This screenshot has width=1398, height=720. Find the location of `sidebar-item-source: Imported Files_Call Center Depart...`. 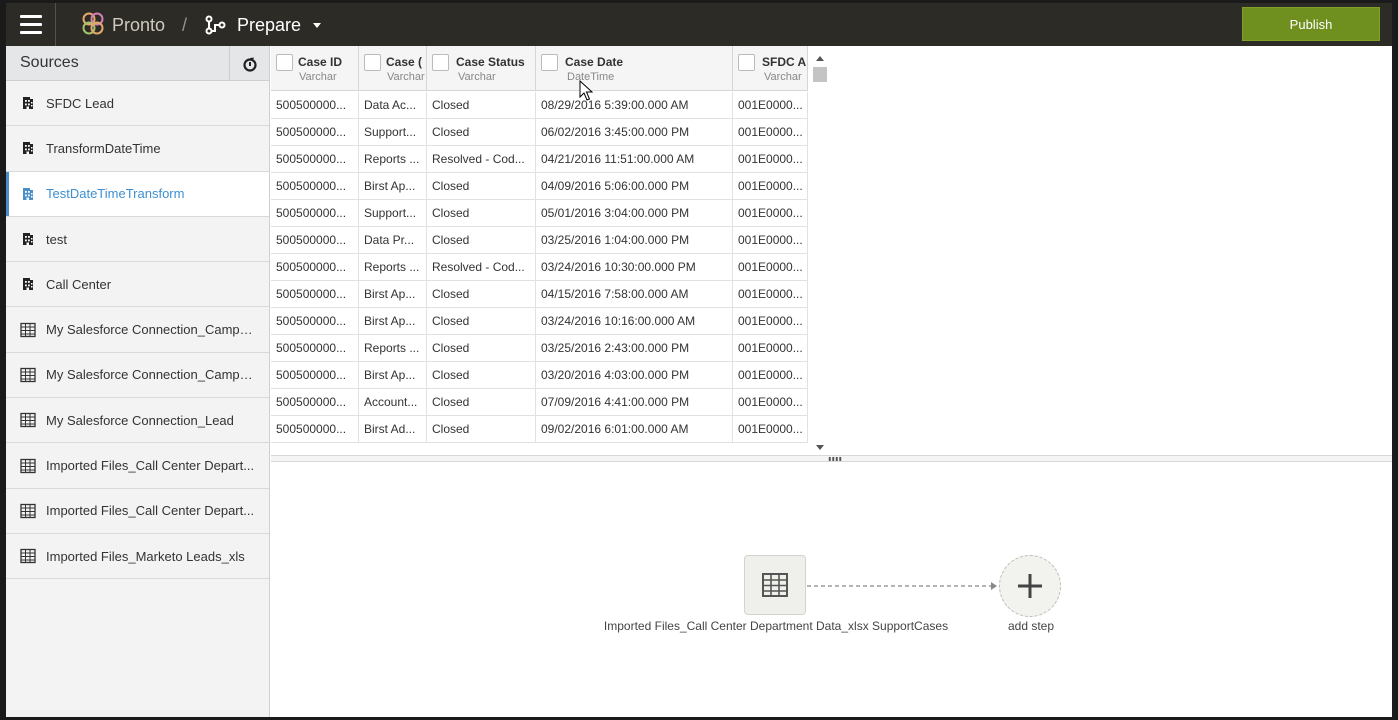

sidebar-item-source: Imported Files_Call Center Depart... is located at coordinates (137, 466).